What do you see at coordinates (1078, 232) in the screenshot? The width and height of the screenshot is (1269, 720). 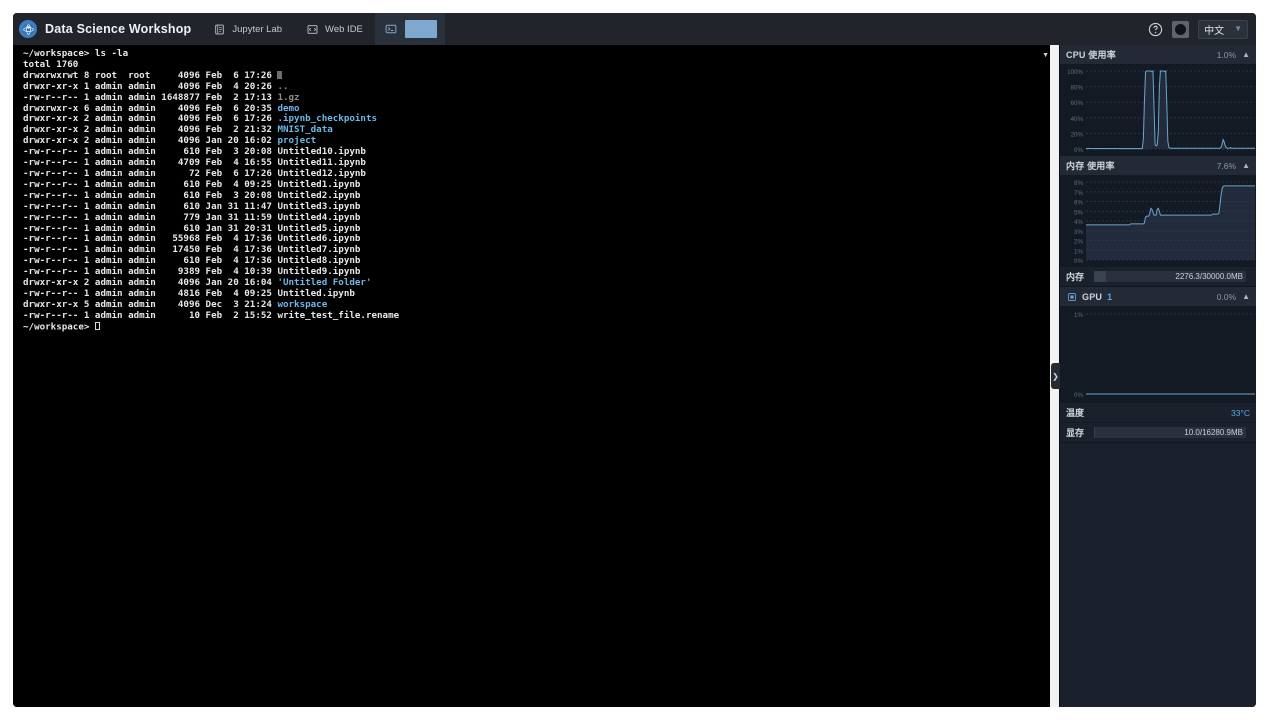 I see `chart-ytick-label: 3%` at bounding box center [1078, 232].